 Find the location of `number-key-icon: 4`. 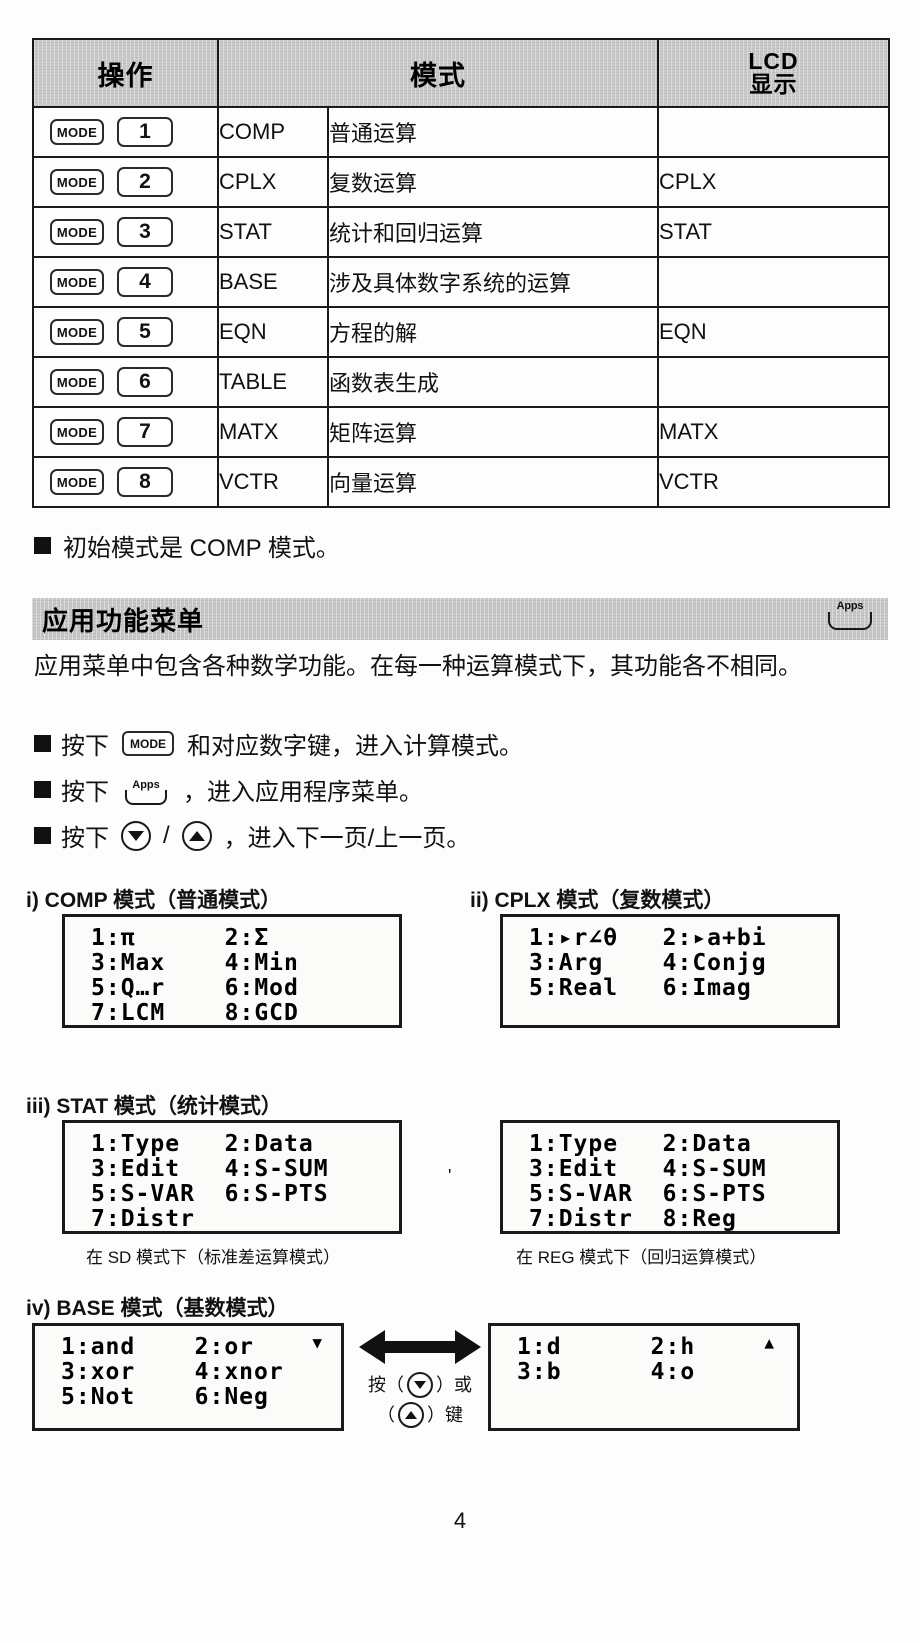

number-key-icon: 4 is located at coordinates (145, 282).